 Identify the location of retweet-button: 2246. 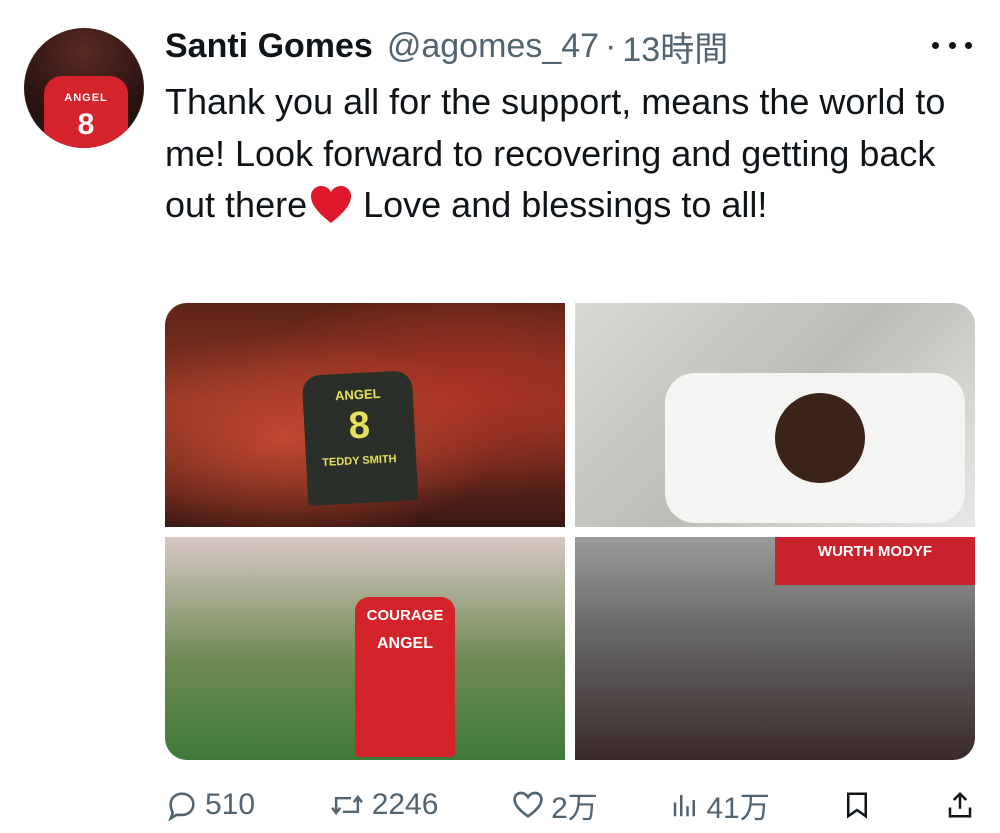
(383, 805).